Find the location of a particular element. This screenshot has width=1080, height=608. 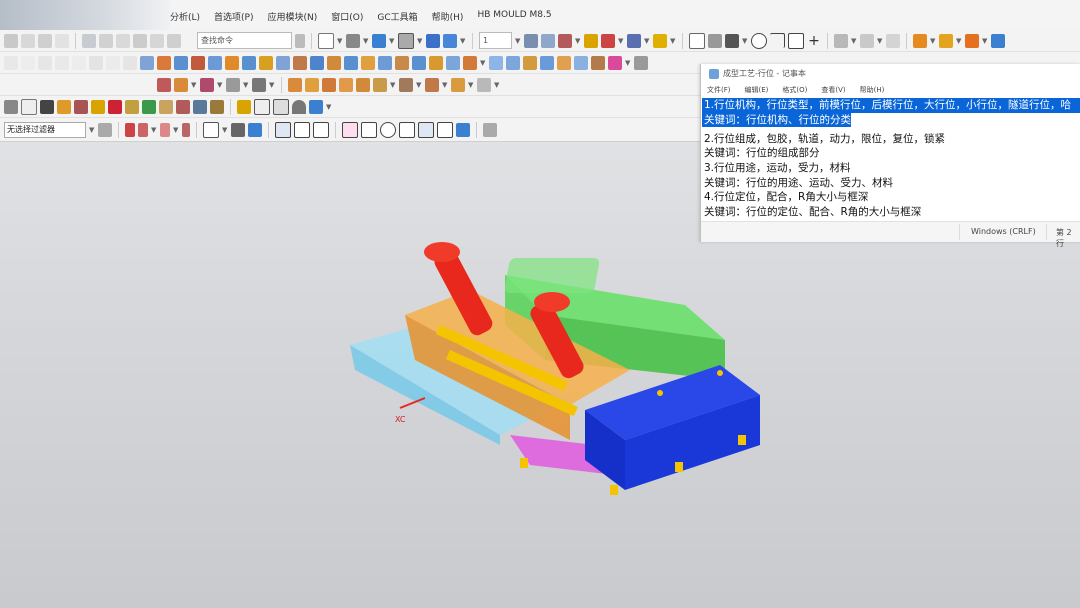

sketch-icon is located at coordinates (697, 40).